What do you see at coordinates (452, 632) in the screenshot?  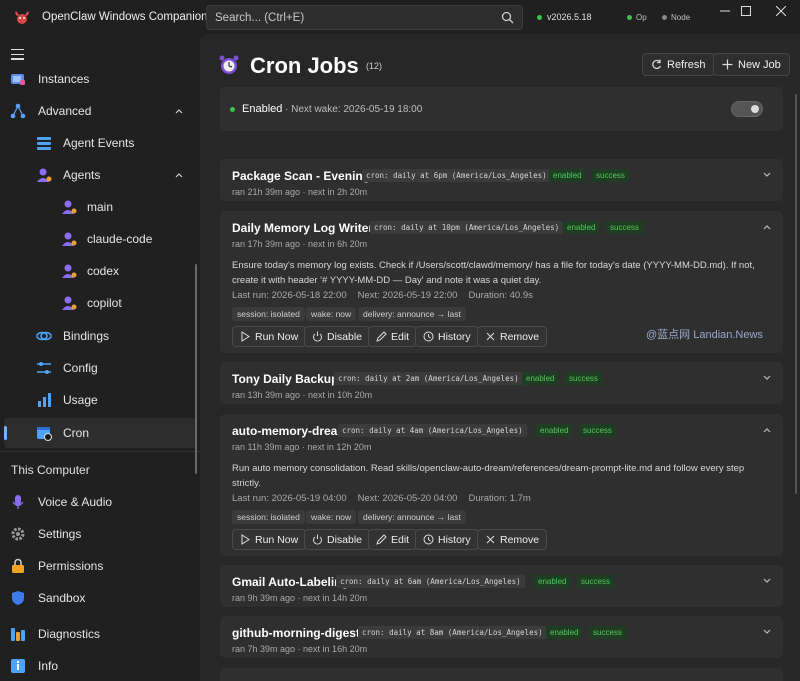 I see `cron-badge: cron: daily at 8am (America/Los_Angeles)` at bounding box center [452, 632].